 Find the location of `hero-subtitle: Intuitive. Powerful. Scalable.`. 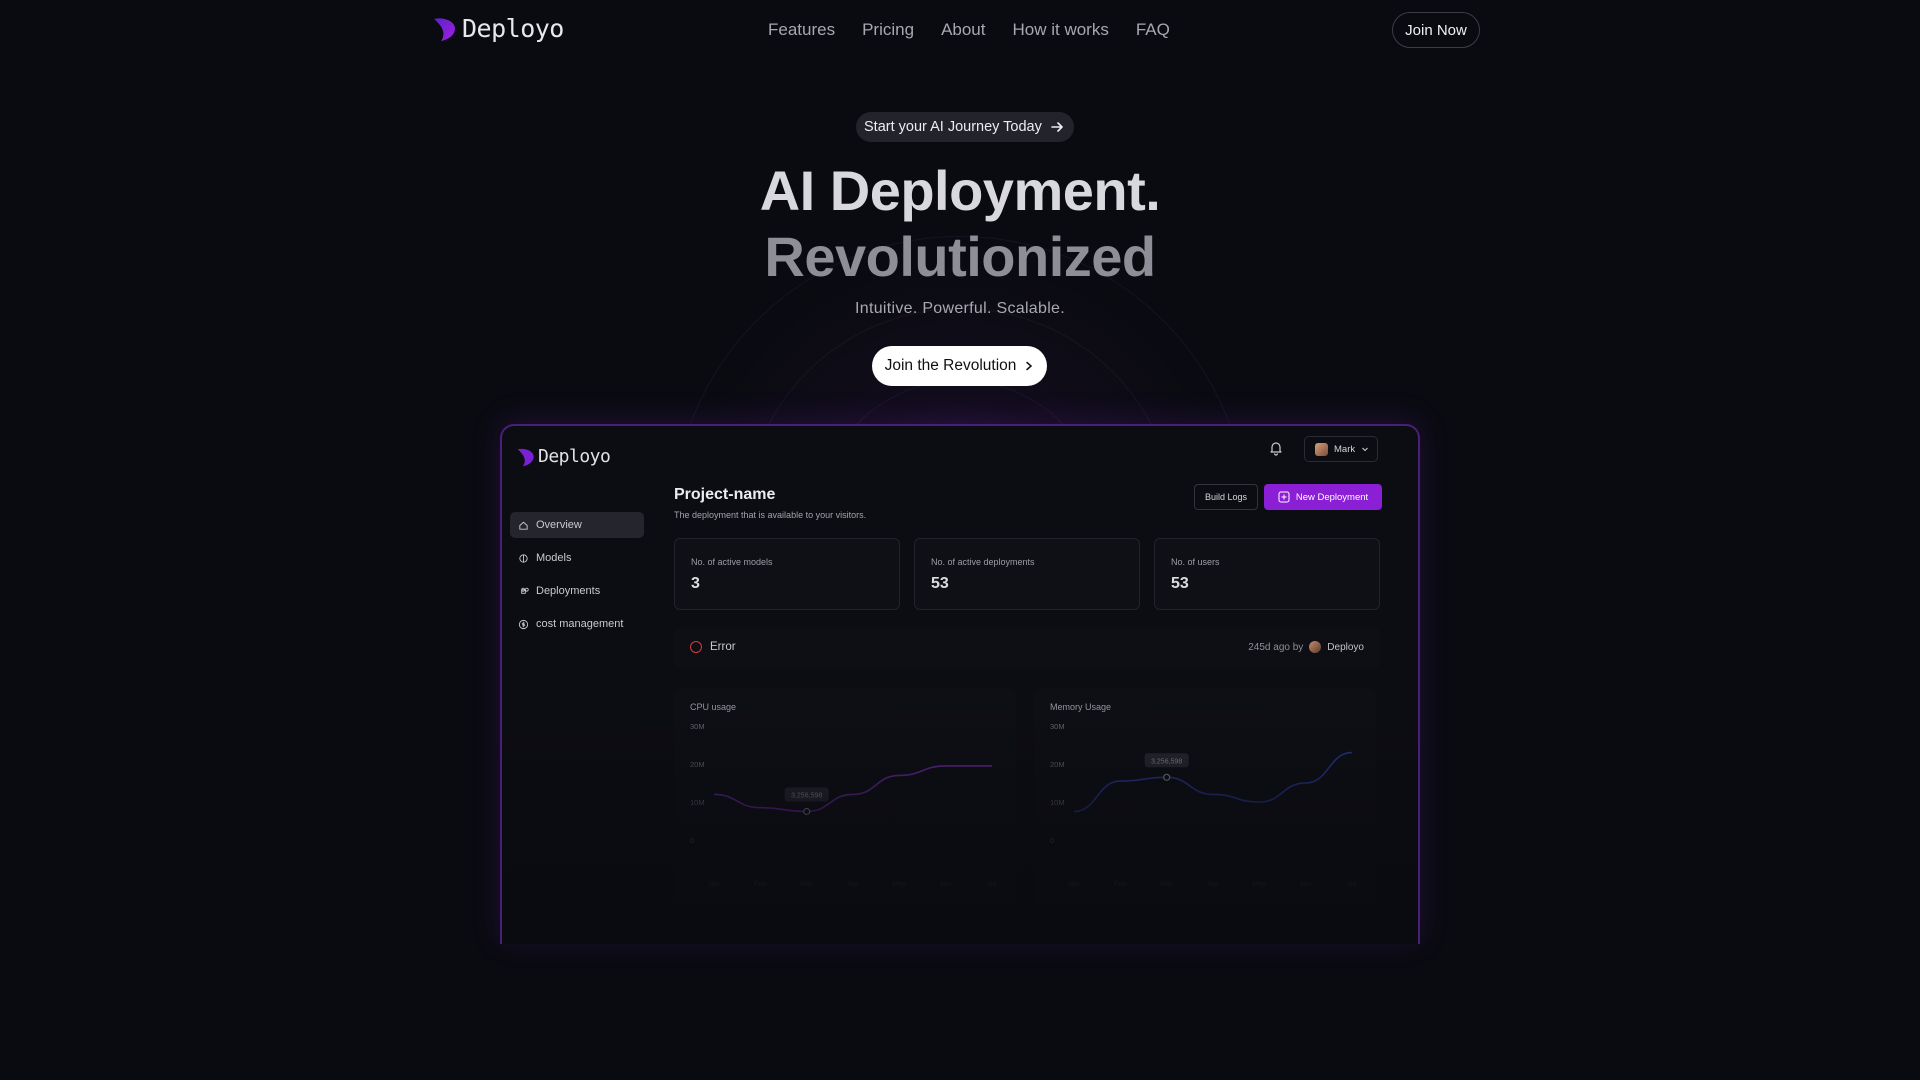

hero-subtitle: Intuitive. Powerful. Scalable. is located at coordinates (960, 308).